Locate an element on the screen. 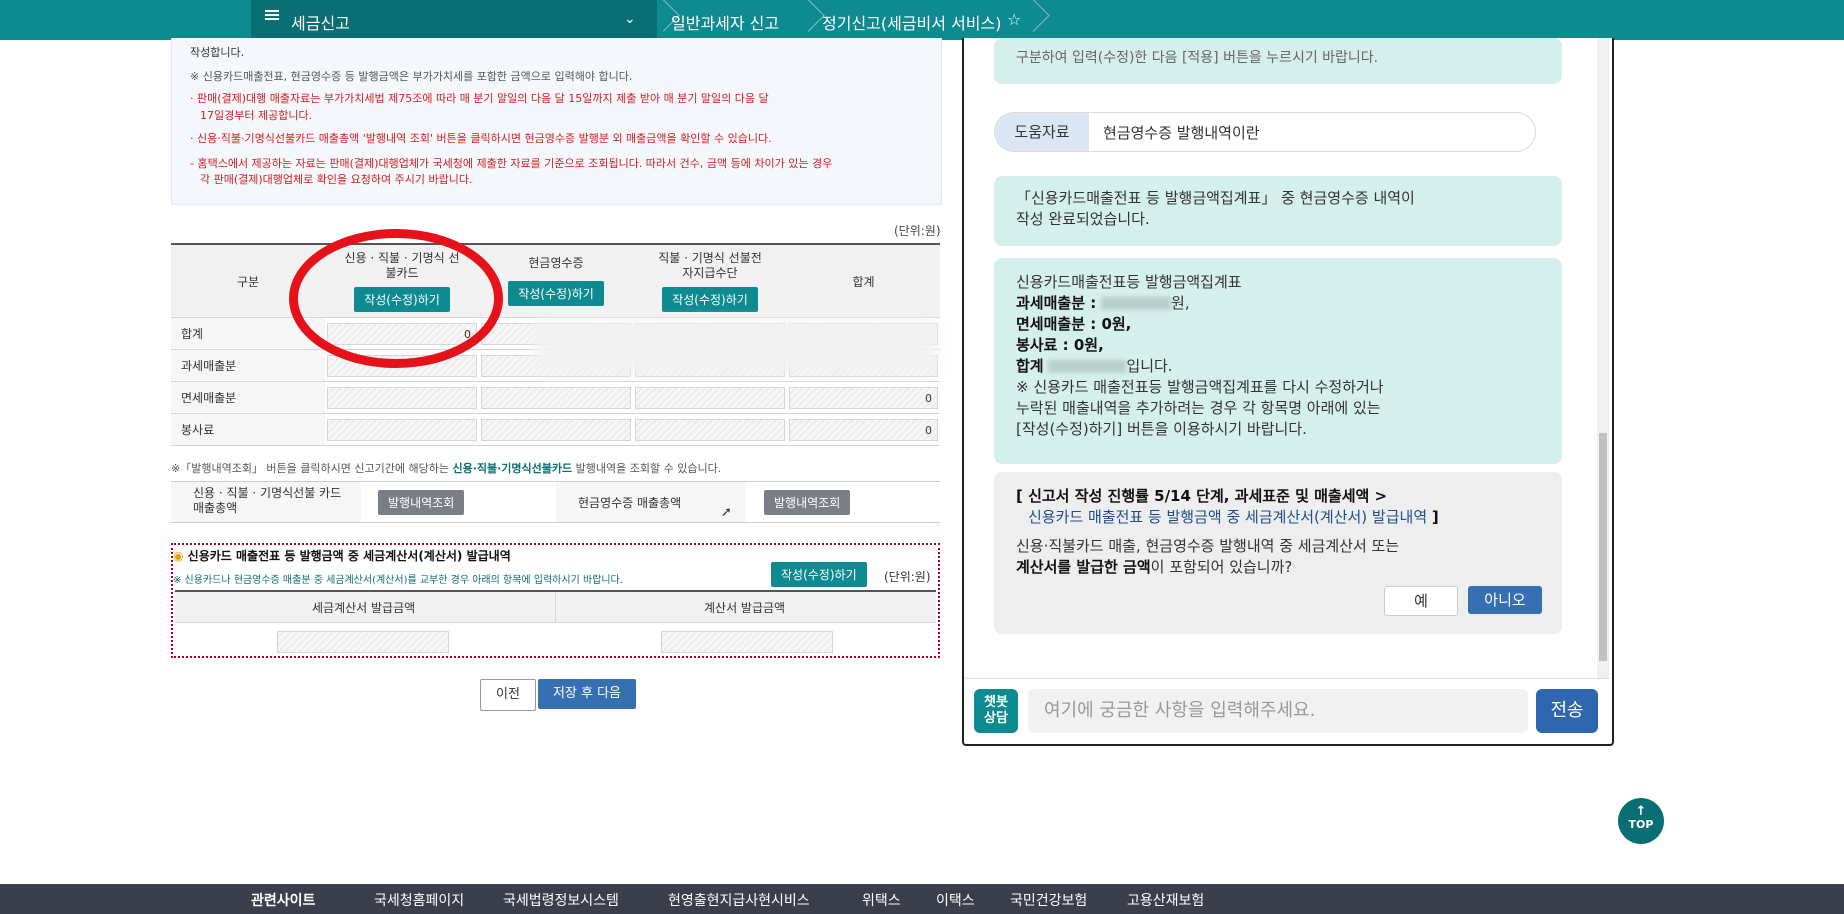 The width and height of the screenshot is (1844, 914). arrow-up-icon: ↑ is located at coordinates (1641, 811).